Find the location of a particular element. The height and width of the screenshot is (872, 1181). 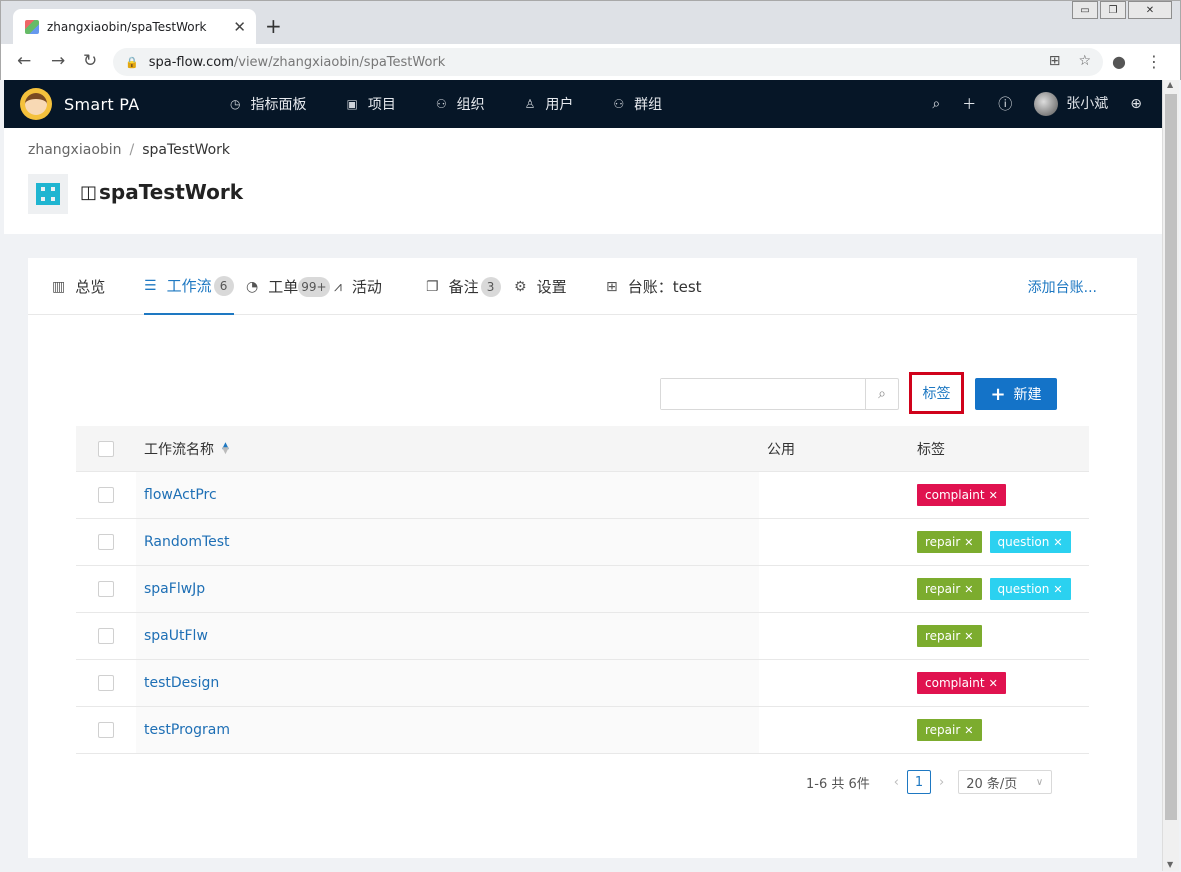

minimize-button: ▭ is located at coordinates (1085, 10).